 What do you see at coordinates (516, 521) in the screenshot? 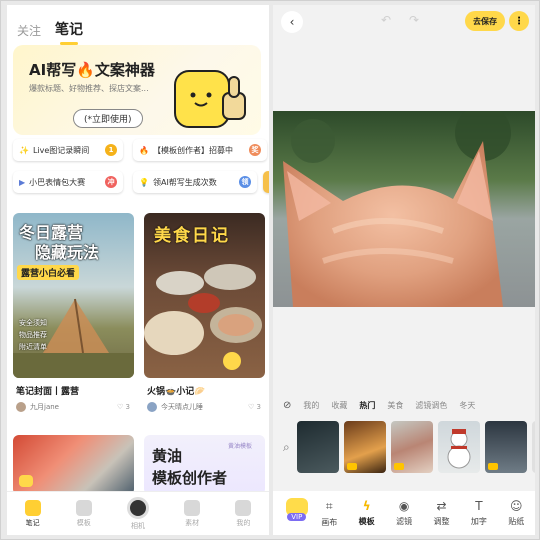
I see `tool-label: 贴纸` at bounding box center [516, 521].